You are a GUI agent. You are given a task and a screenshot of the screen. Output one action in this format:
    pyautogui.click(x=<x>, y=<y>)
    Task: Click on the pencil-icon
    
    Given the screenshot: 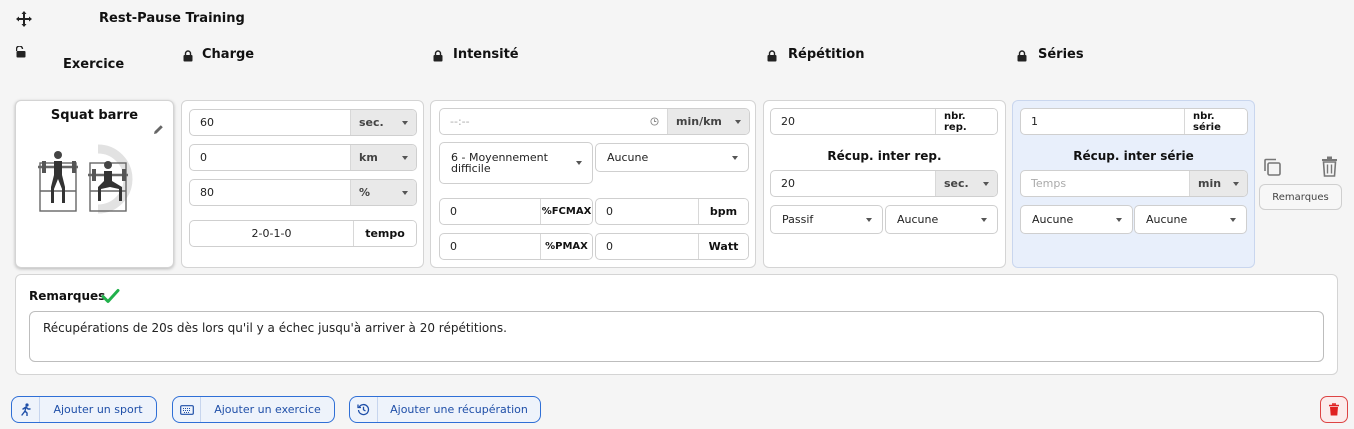 What is the action you would take?
    pyautogui.click(x=158, y=129)
    